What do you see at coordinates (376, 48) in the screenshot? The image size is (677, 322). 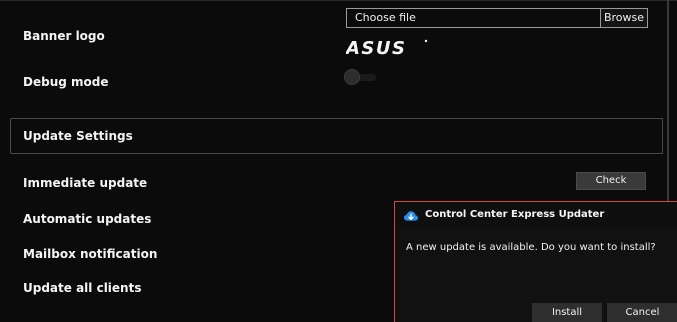 I see `logo-text: ASUS` at bounding box center [376, 48].